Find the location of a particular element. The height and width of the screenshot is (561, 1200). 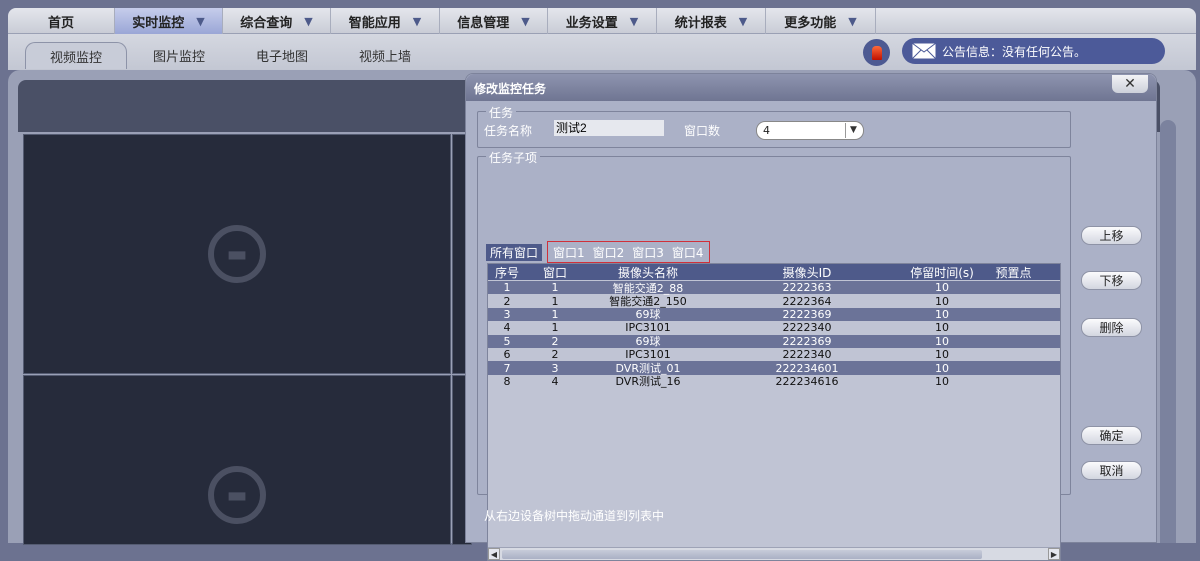

tab-all-windows: 所有窗口 is located at coordinates (514, 252).